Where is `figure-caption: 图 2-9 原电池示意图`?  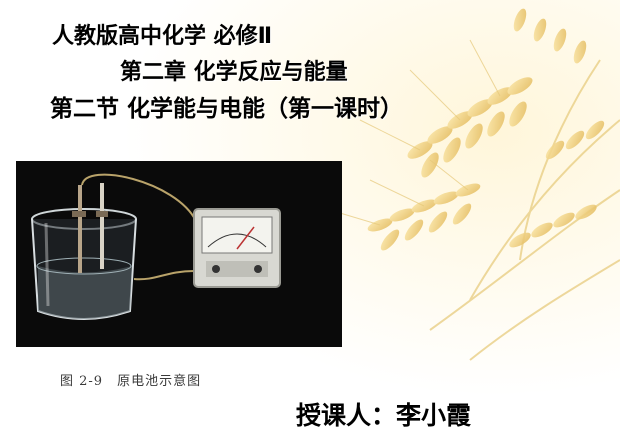
figure-caption: 图 2-9 原电池示意图 is located at coordinates (131, 381).